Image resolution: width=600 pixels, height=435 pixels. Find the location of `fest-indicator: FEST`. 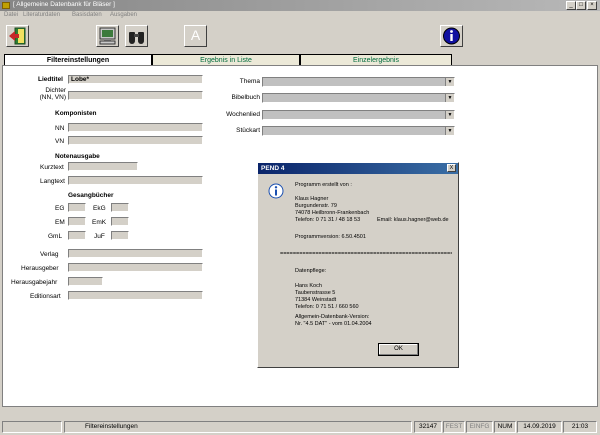

fest-indicator: FEST is located at coordinates (454, 427).